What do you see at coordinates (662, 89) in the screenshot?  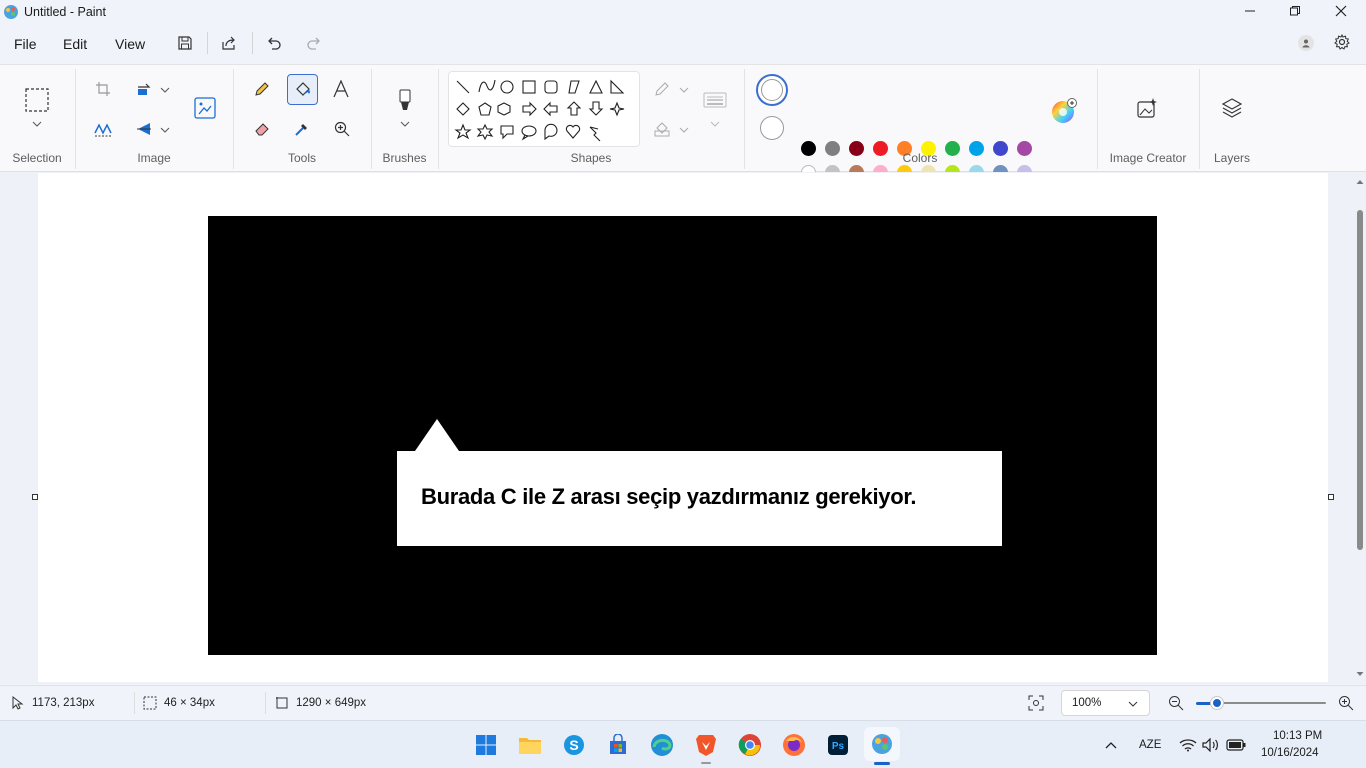 I see `shape-outline-icon` at bounding box center [662, 89].